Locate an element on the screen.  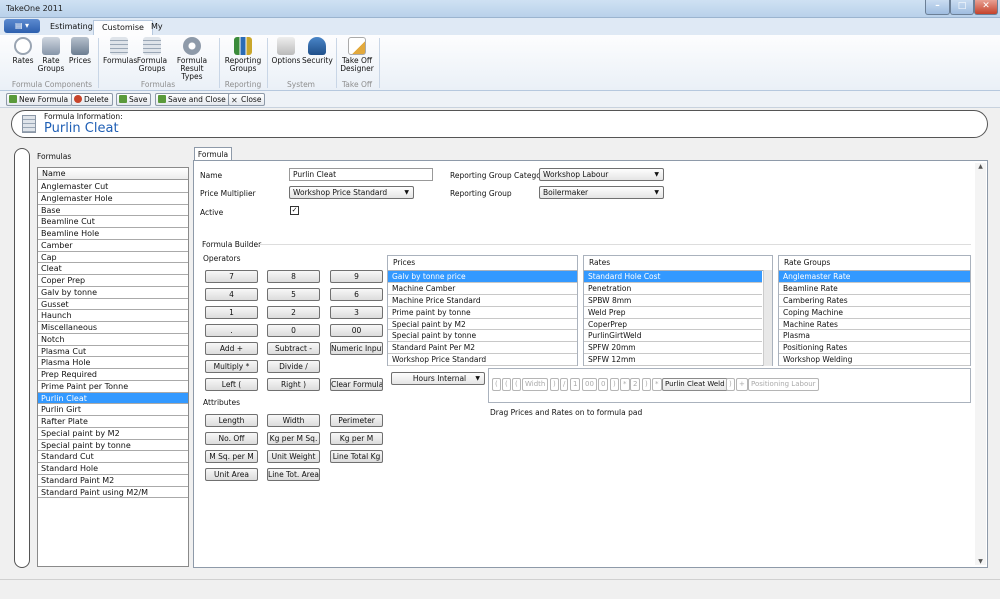
list-item: Penetration is located at coordinates (673, 289).